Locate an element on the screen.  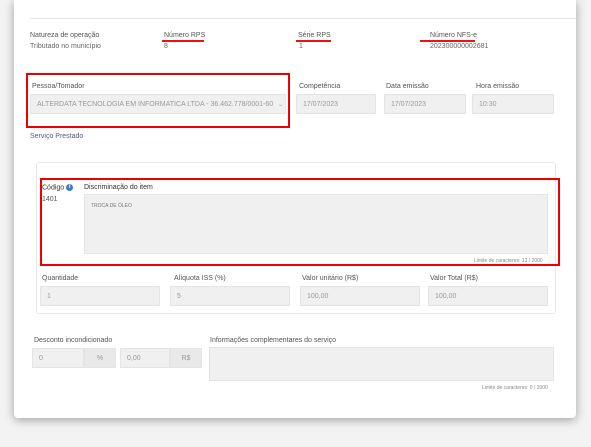
percent-unit-text: % is located at coordinates (100, 358).